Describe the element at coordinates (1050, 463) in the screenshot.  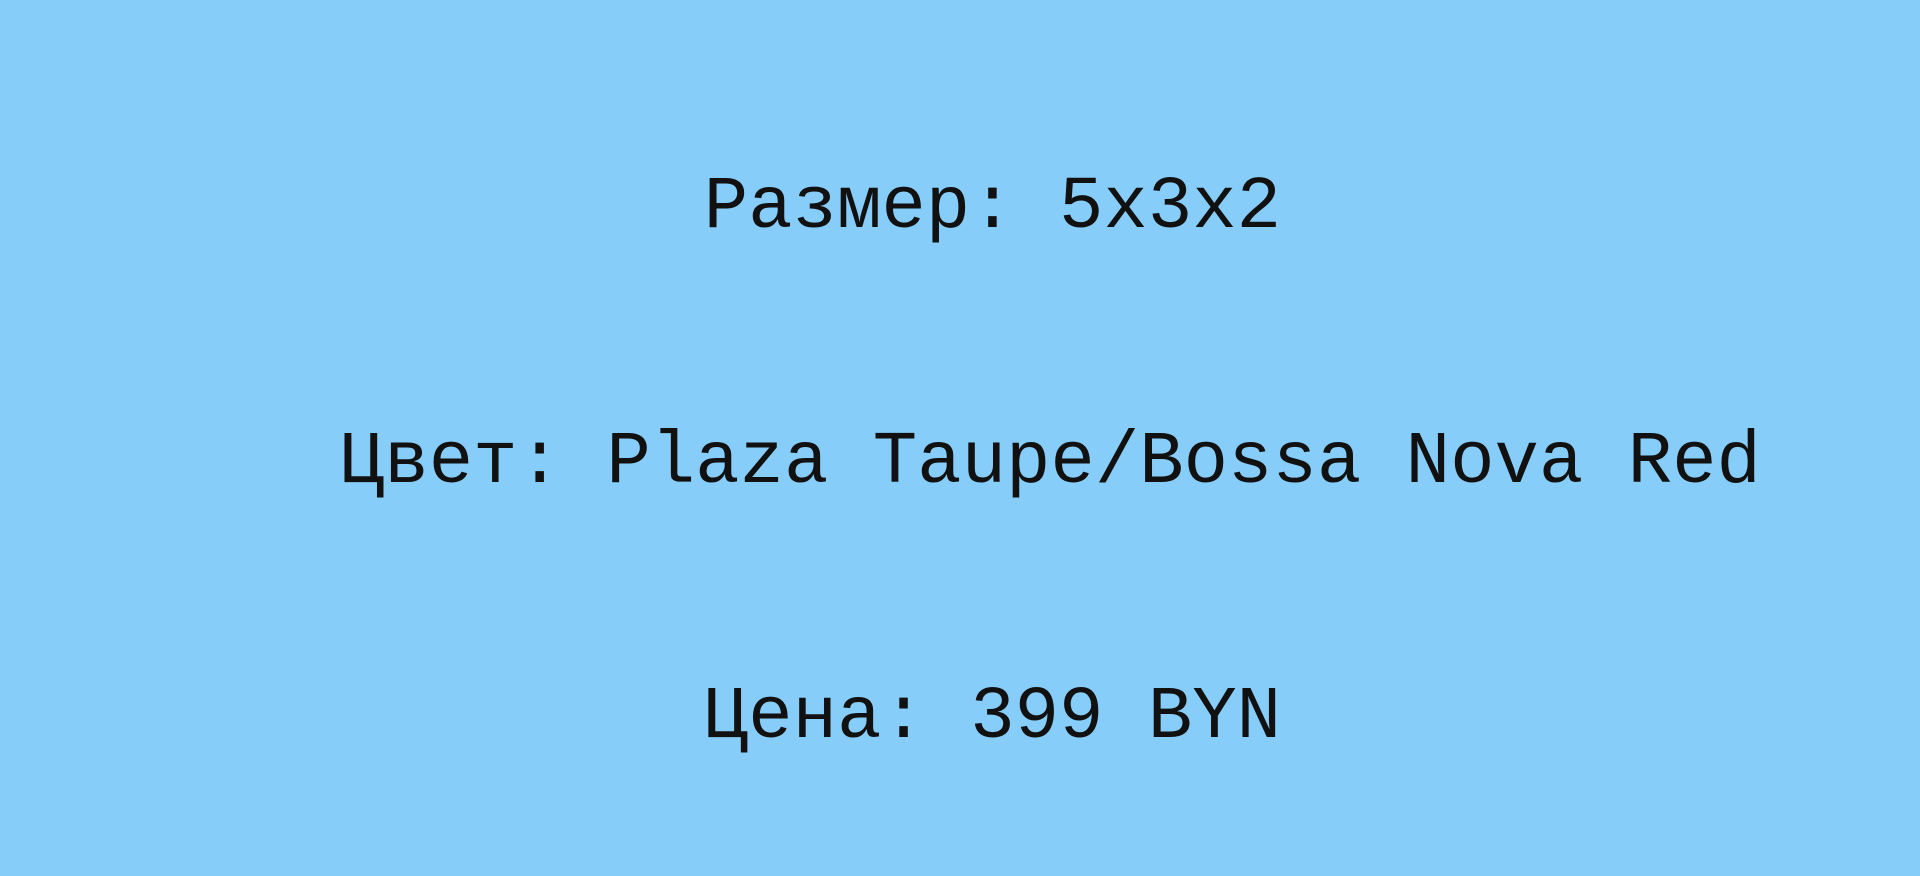
I see `product-color-text: Цвет: Plaza Taupe/Bossa Nova Red` at that location.